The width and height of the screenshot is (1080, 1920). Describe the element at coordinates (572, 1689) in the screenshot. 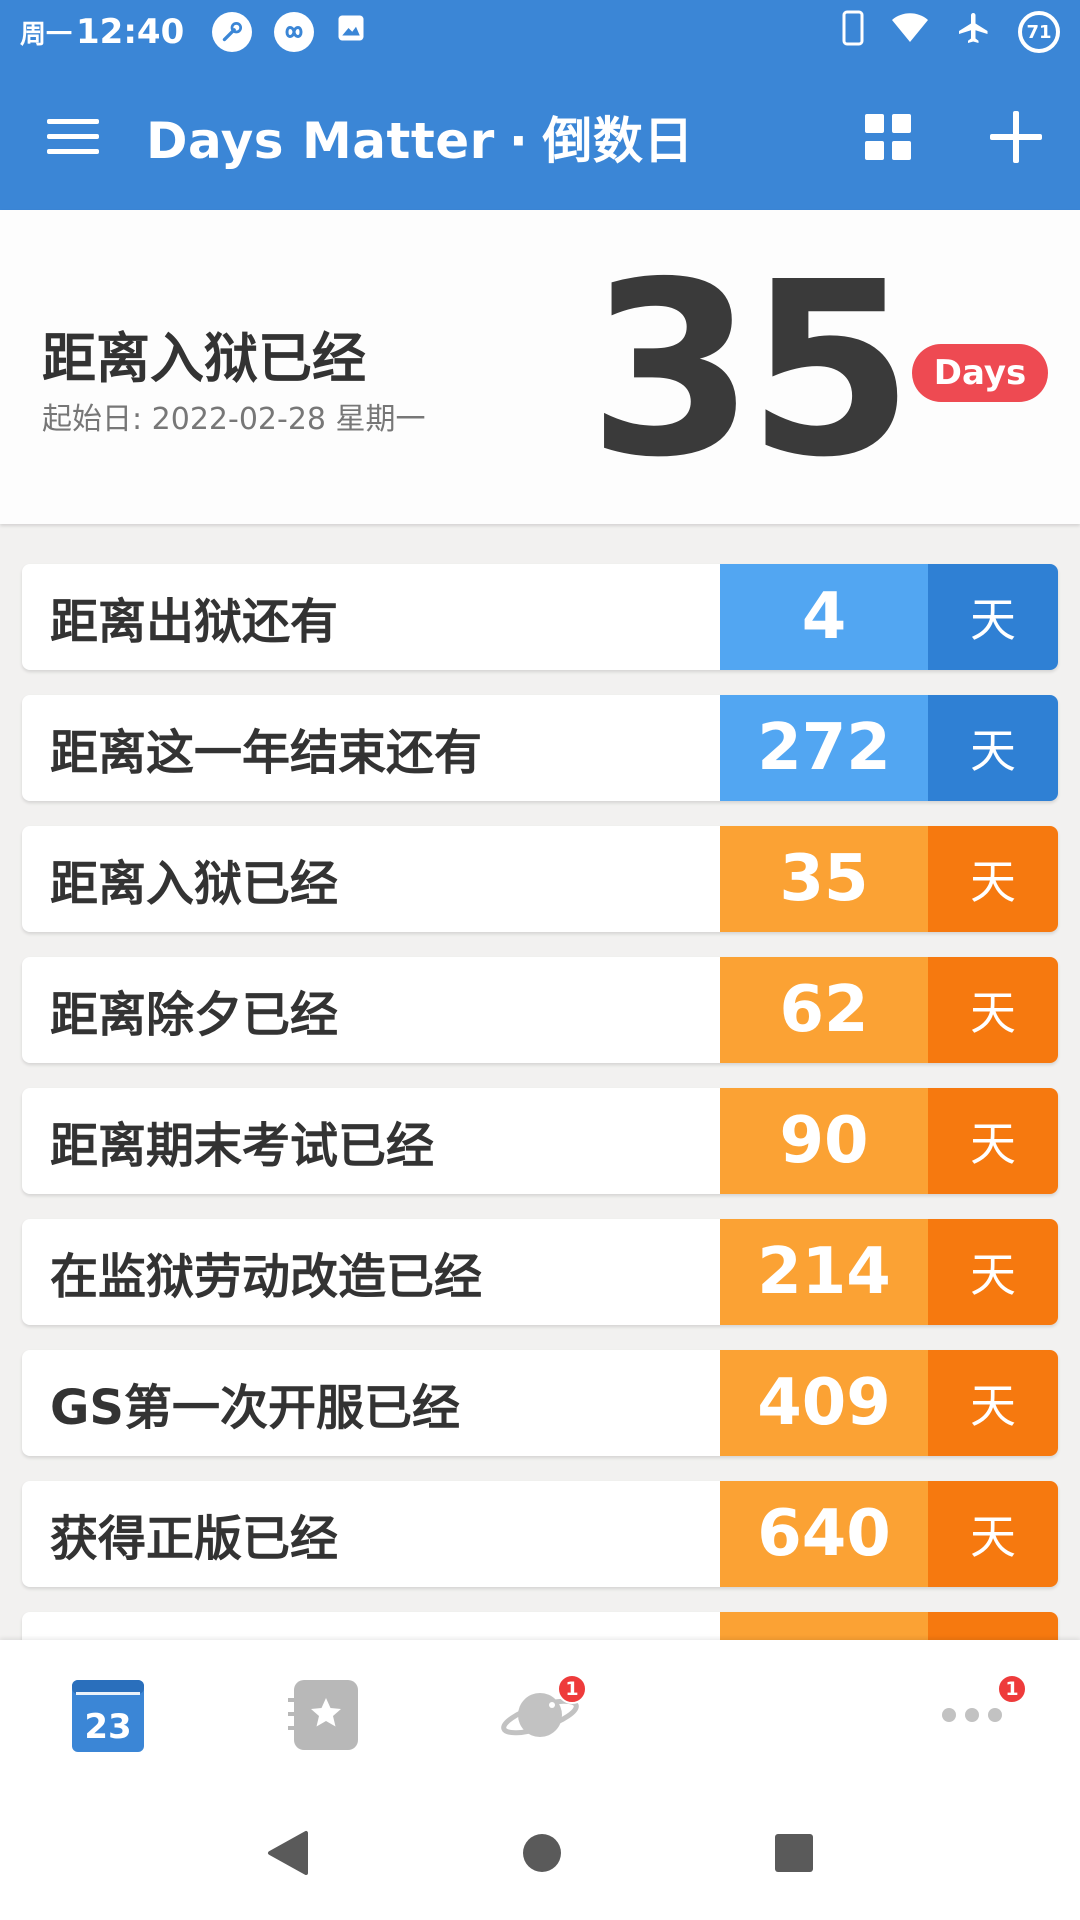

I see `explore-badge: 1` at that location.